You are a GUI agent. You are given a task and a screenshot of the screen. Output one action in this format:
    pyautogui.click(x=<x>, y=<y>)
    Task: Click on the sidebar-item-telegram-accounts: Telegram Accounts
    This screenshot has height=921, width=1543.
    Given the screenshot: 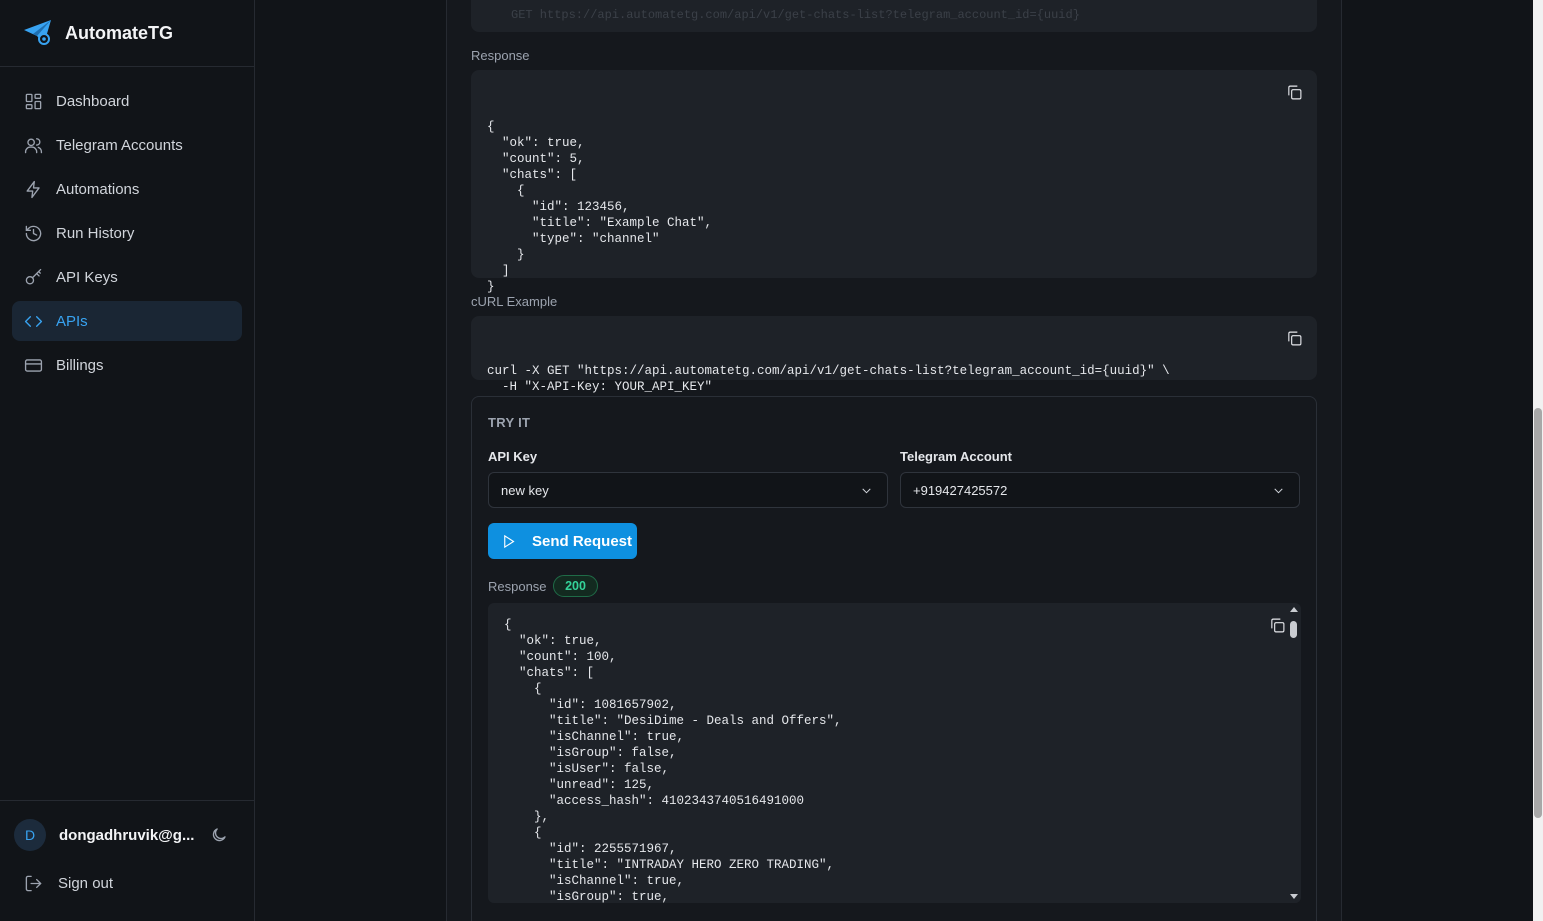 What is the action you would take?
    pyautogui.click(x=127, y=145)
    